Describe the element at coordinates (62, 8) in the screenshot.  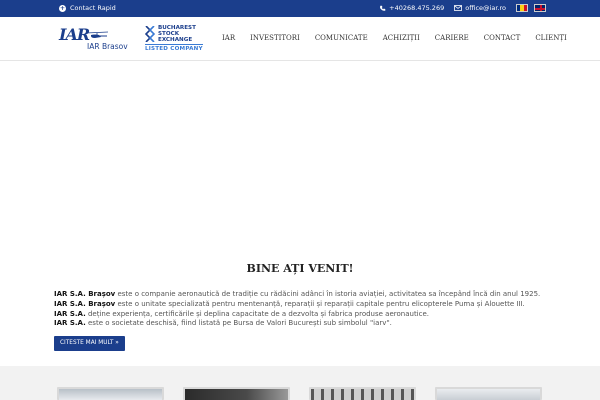
I see `plus-circle-icon: +` at that location.